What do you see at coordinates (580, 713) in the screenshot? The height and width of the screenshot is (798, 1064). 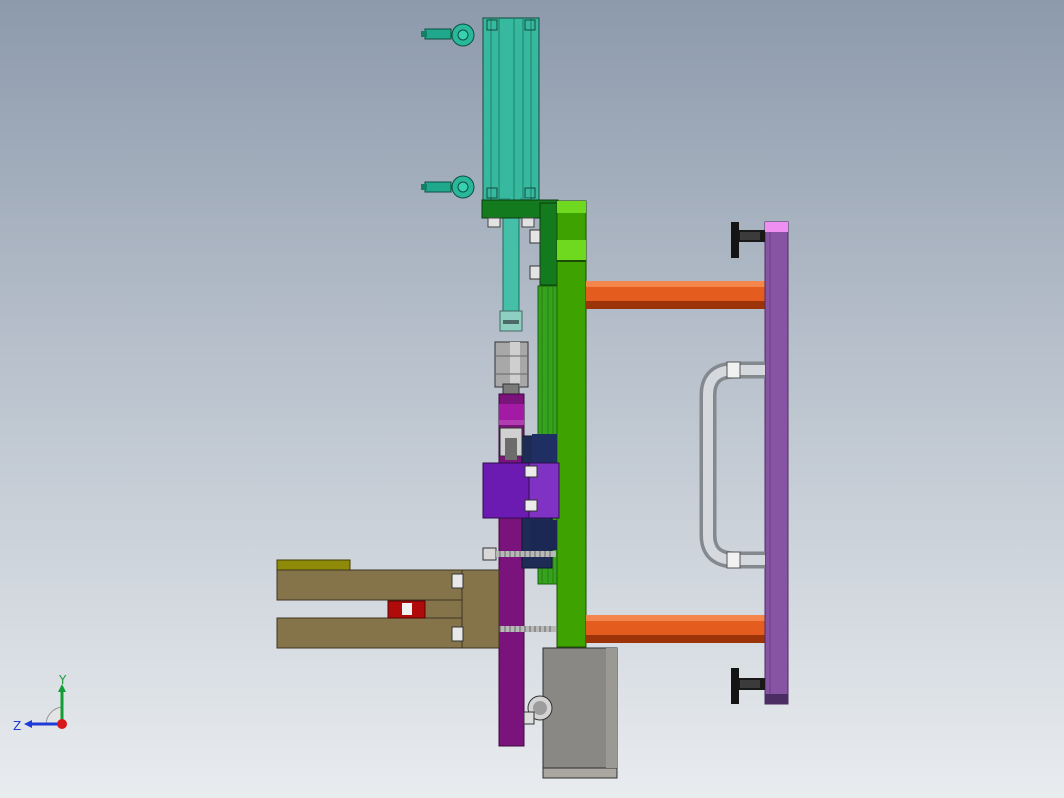 I see `gray-housing-box` at bounding box center [580, 713].